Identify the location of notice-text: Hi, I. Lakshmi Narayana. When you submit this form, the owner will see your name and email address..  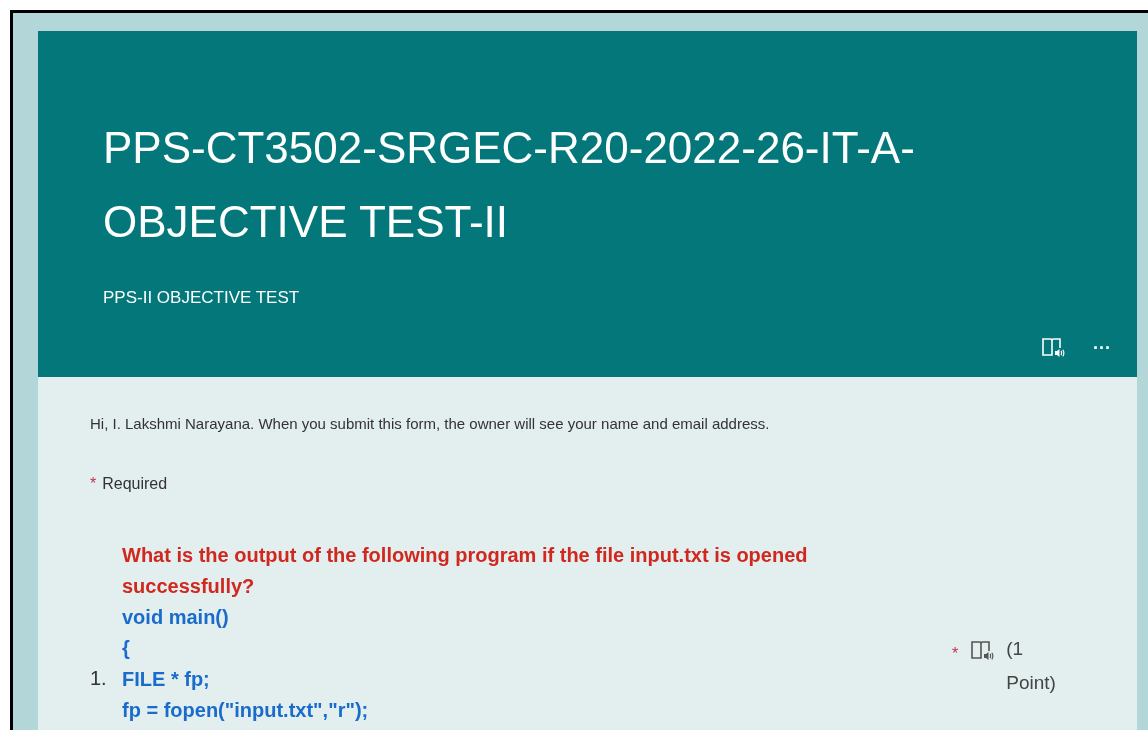
(430, 424).